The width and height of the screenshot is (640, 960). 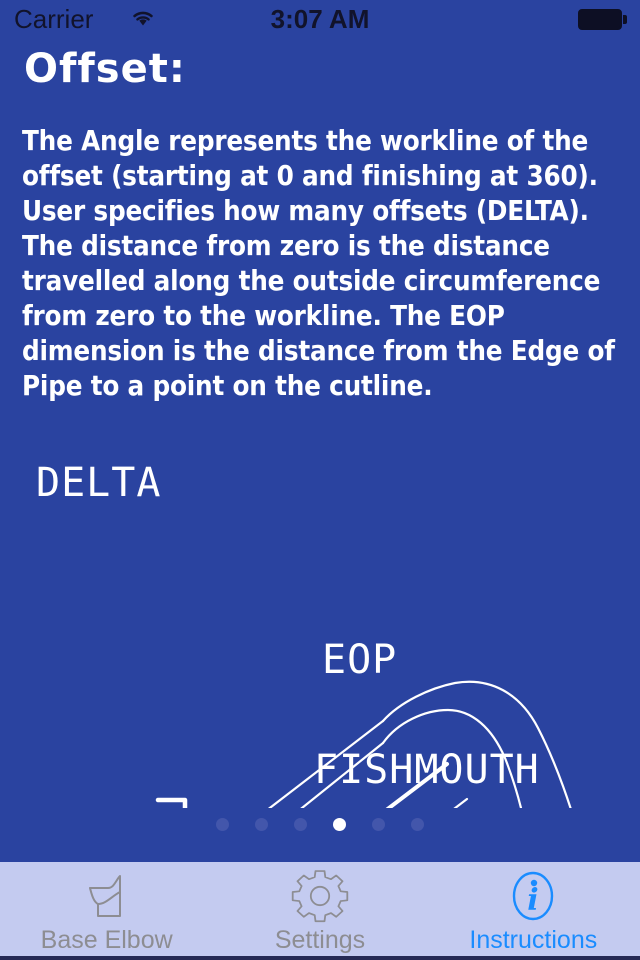 What do you see at coordinates (427, 770) in the screenshot?
I see `label-fishmouth: FISHMOUTH` at bounding box center [427, 770].